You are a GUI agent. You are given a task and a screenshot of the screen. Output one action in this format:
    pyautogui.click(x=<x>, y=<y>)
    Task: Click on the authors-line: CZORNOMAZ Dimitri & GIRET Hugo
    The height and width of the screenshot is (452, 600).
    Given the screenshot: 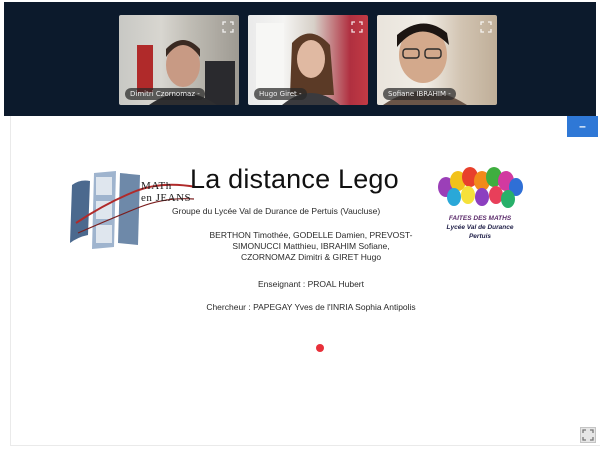 What is the action you would take?
    pyautogui.click(x=311, y=257)
    